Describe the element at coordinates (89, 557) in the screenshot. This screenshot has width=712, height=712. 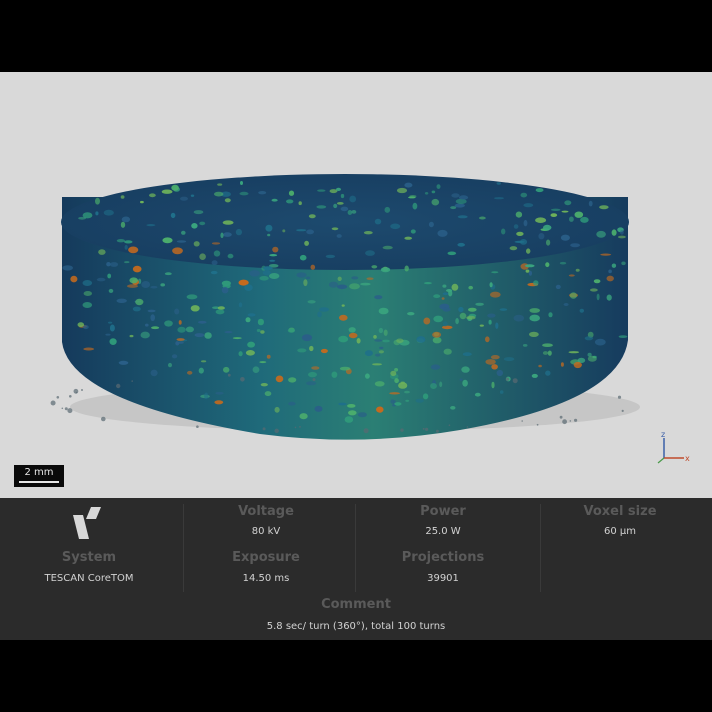
I see `system-label: System` at that location.